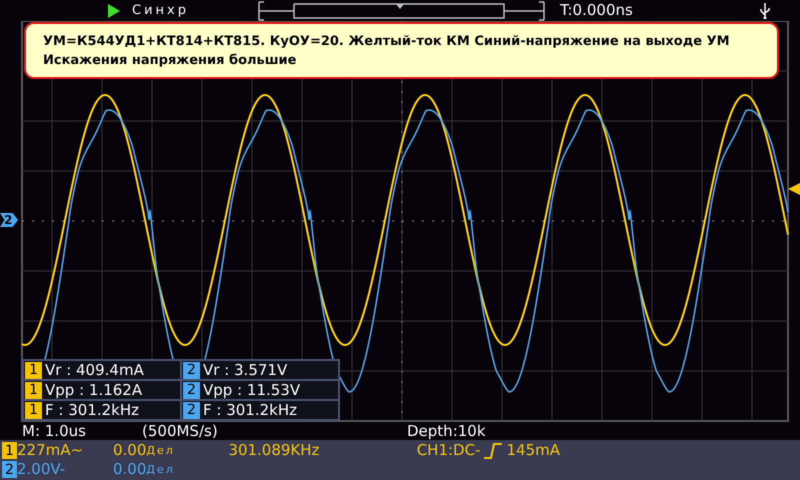 The height and width of the screenshot is (480, 800). I want to click on play-icon, so click(114, 11).